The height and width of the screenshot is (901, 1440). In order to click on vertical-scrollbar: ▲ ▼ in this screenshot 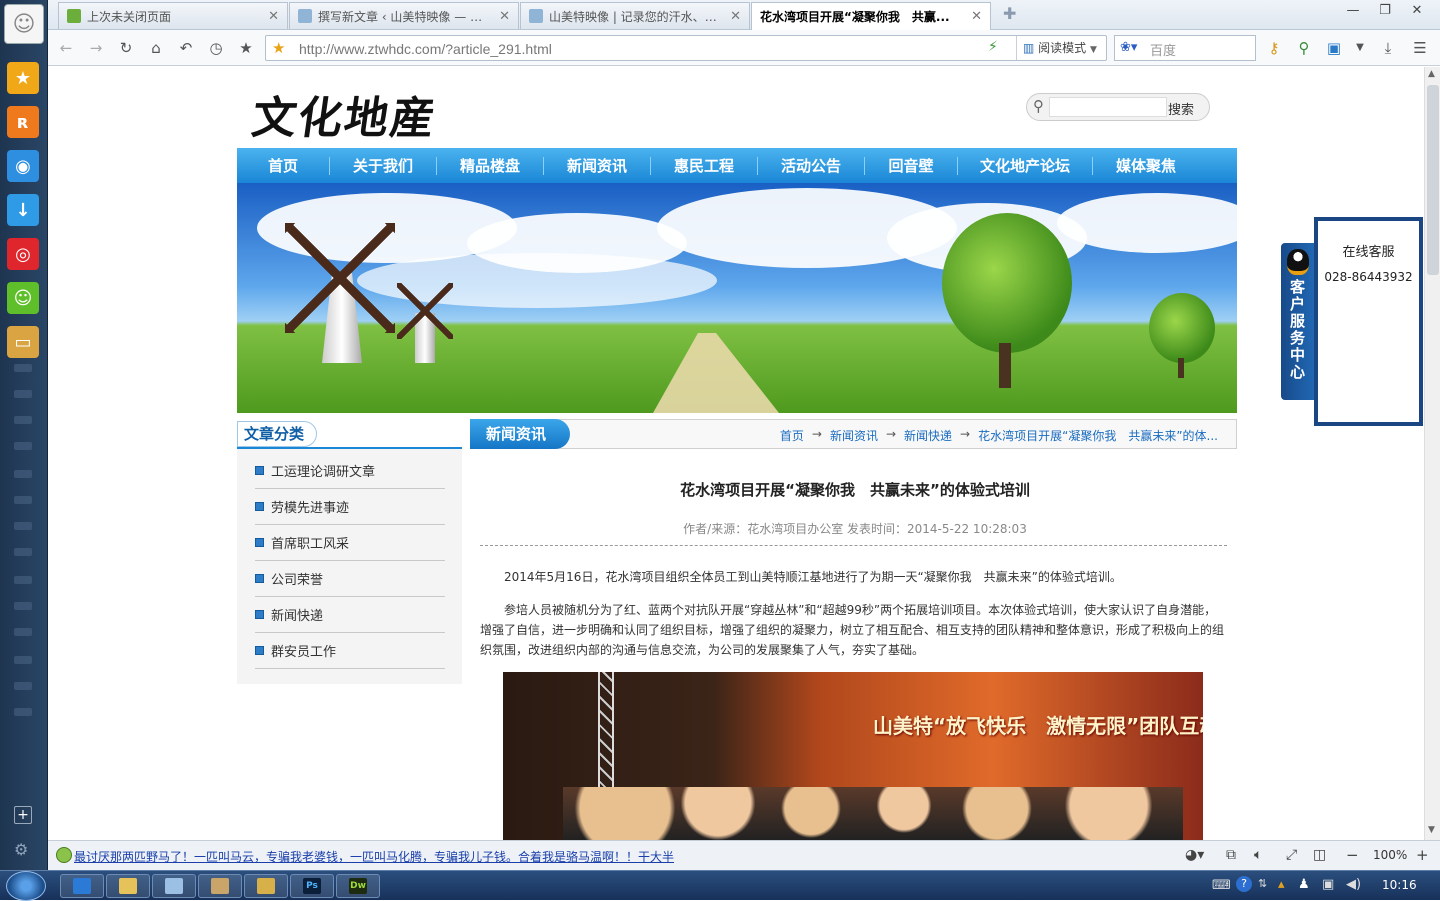, I will do `click(1432, 453)`.